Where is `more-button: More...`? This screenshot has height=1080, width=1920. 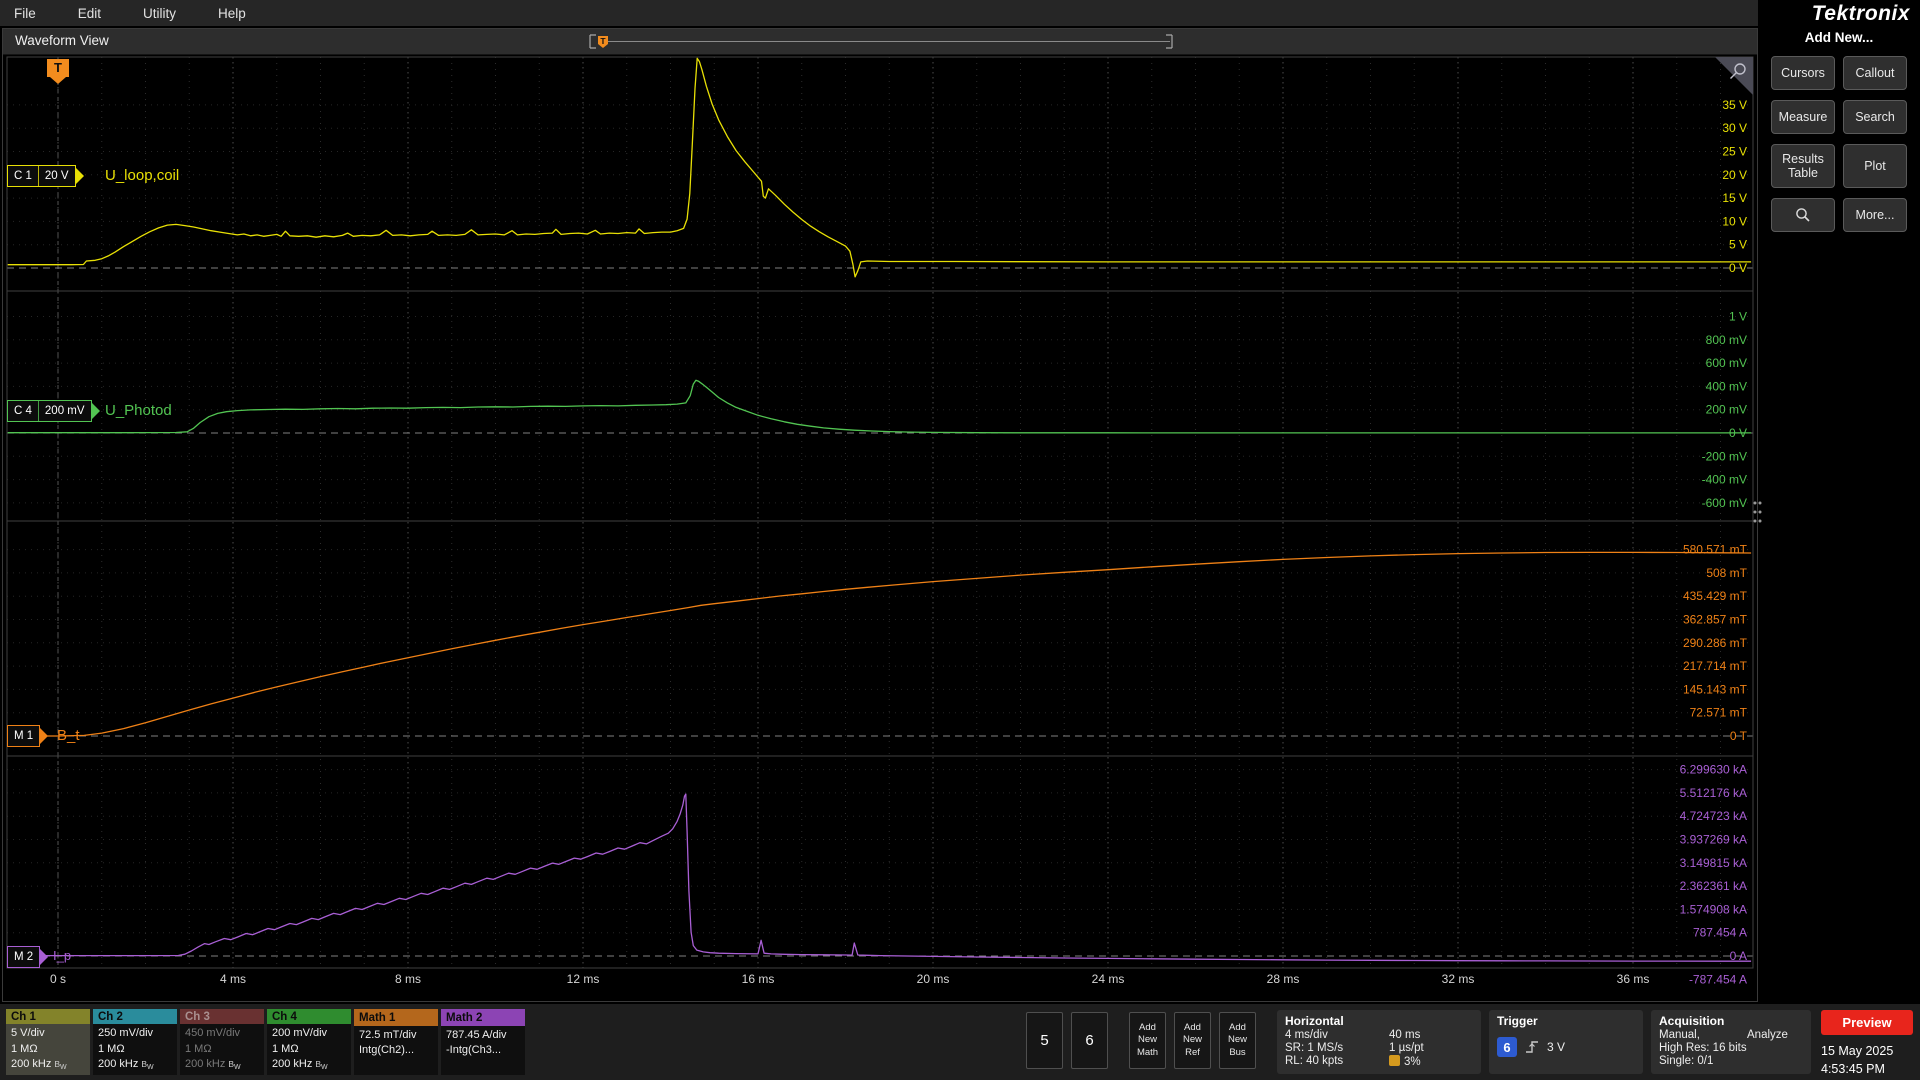
more-button: More... is located at coordinates (1875, 215).